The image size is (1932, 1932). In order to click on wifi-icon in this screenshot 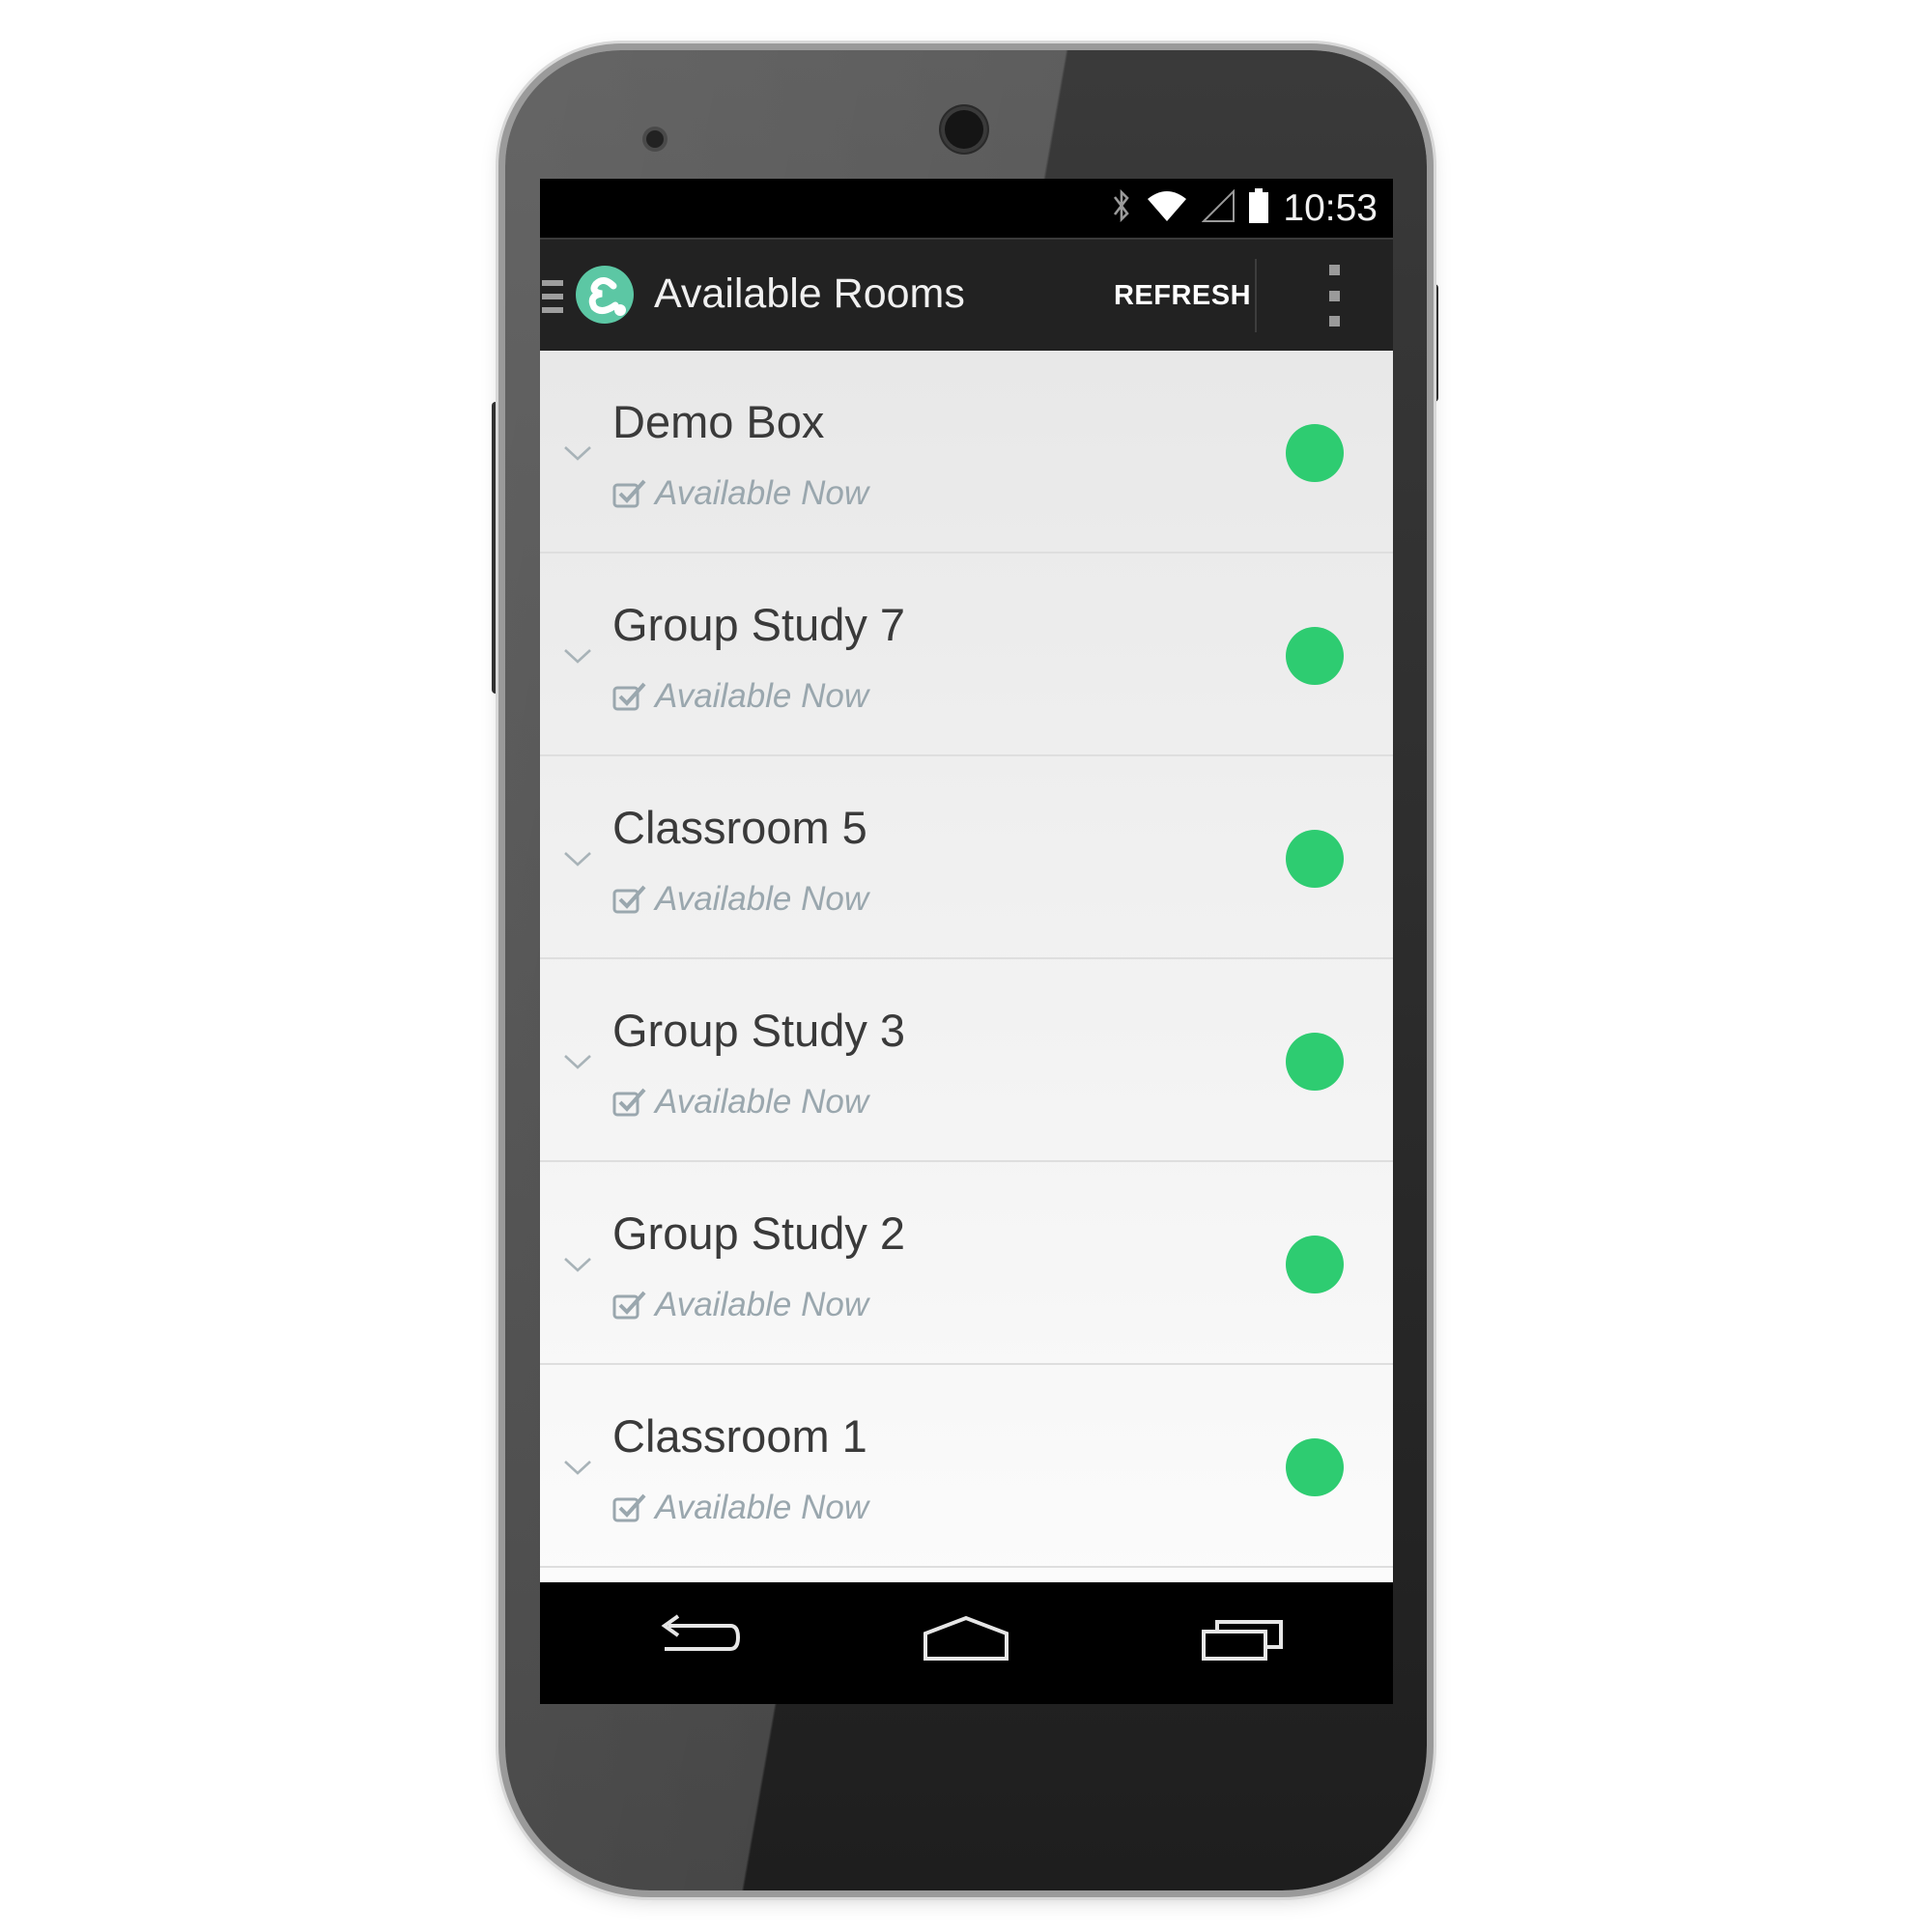, I will do `click(1167, 208)`.